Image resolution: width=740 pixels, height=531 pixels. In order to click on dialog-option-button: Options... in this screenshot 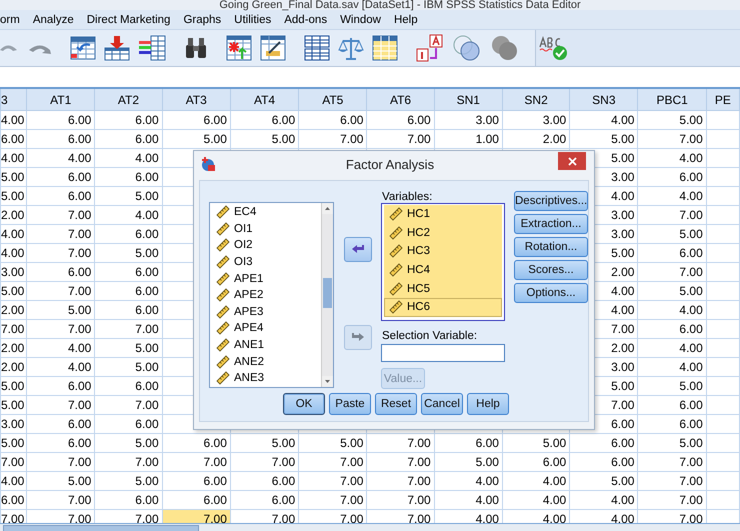, I will do `click(551, 293)`.